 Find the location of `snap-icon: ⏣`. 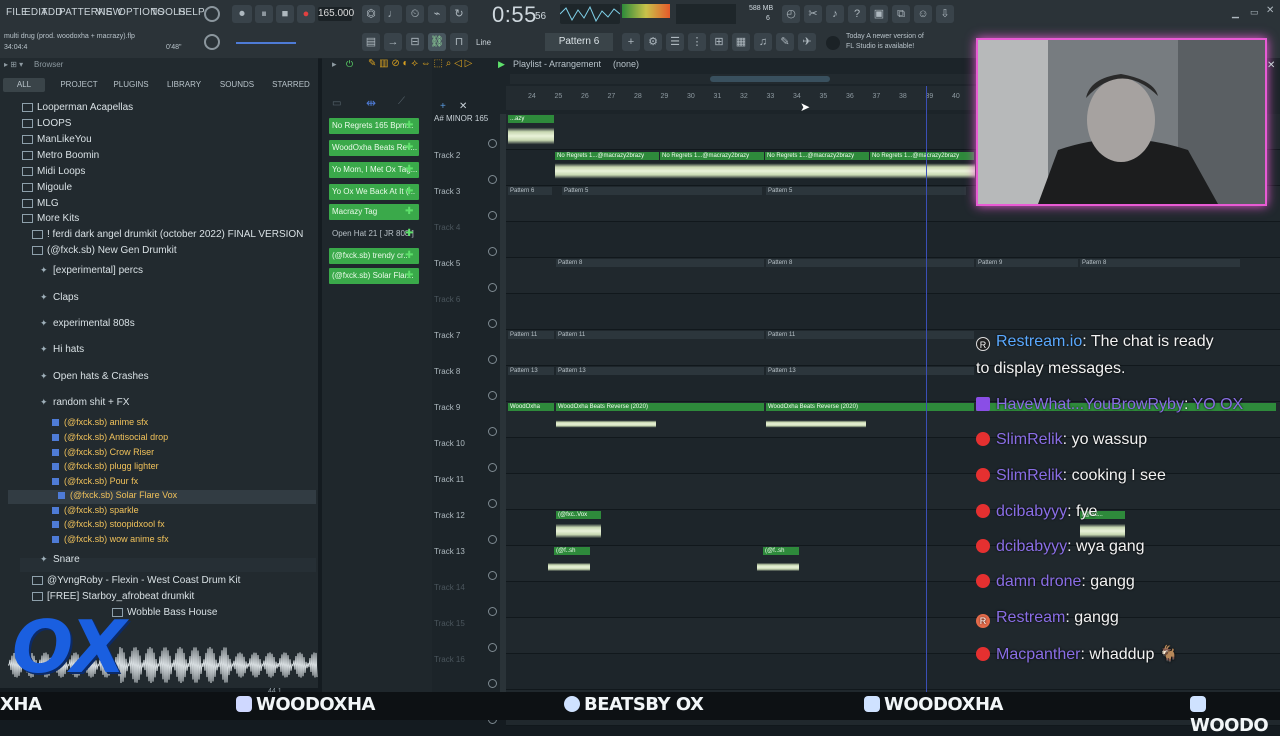

snap-icon: ⏣ is located at coordinates (371, 14).